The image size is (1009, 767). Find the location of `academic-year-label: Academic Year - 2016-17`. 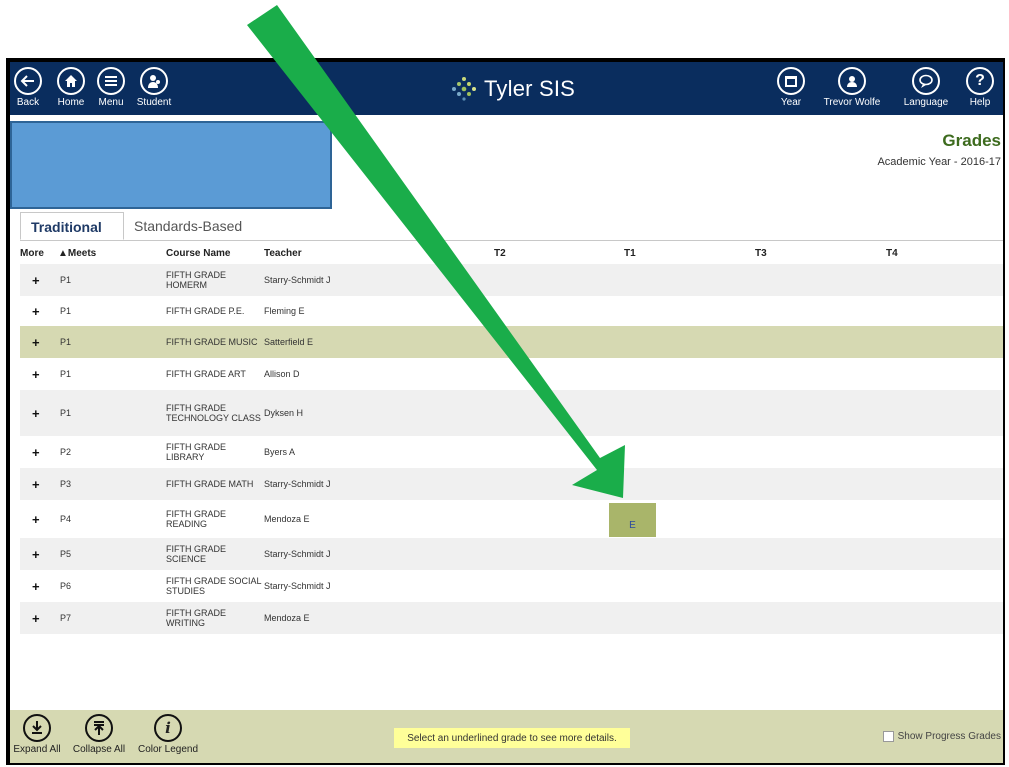

academic-year-label: Academic Year - 2016-17 is located at coordinates (939, 162).